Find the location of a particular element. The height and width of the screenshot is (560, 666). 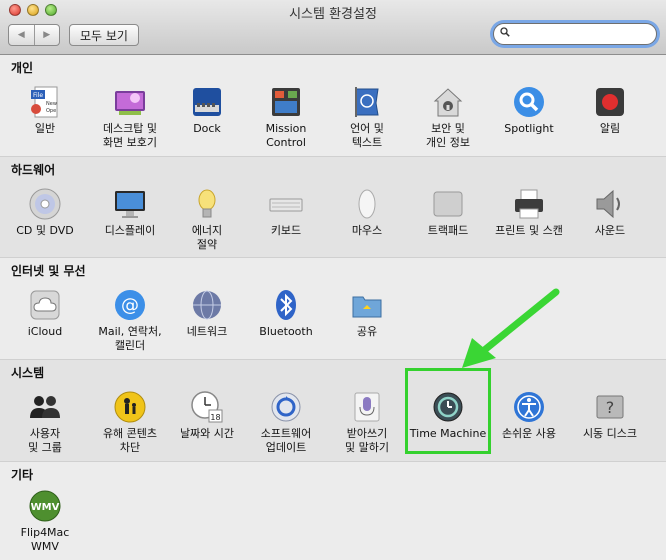

pref-users-groups: 사용자 및 그룹 is located at coordinates (45, 422).